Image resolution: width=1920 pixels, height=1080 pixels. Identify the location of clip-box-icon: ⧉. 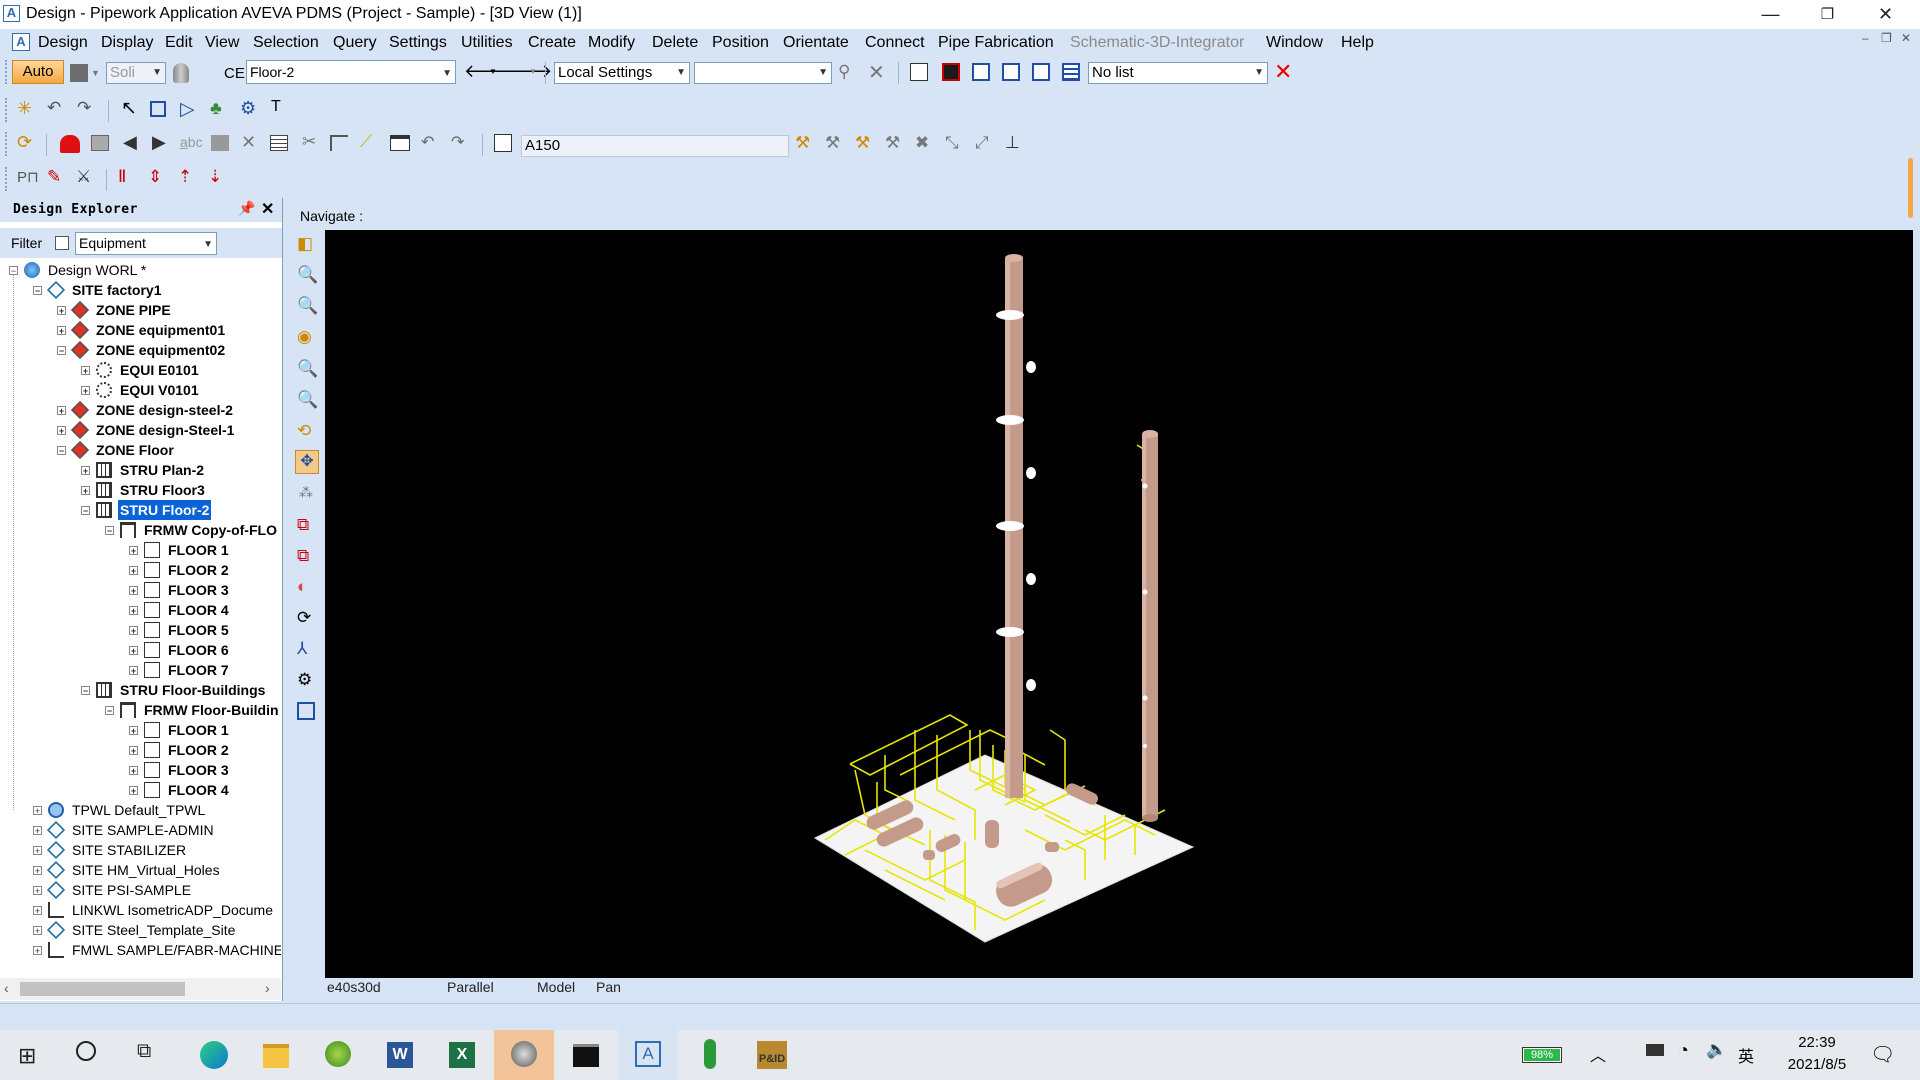
(303, 525).